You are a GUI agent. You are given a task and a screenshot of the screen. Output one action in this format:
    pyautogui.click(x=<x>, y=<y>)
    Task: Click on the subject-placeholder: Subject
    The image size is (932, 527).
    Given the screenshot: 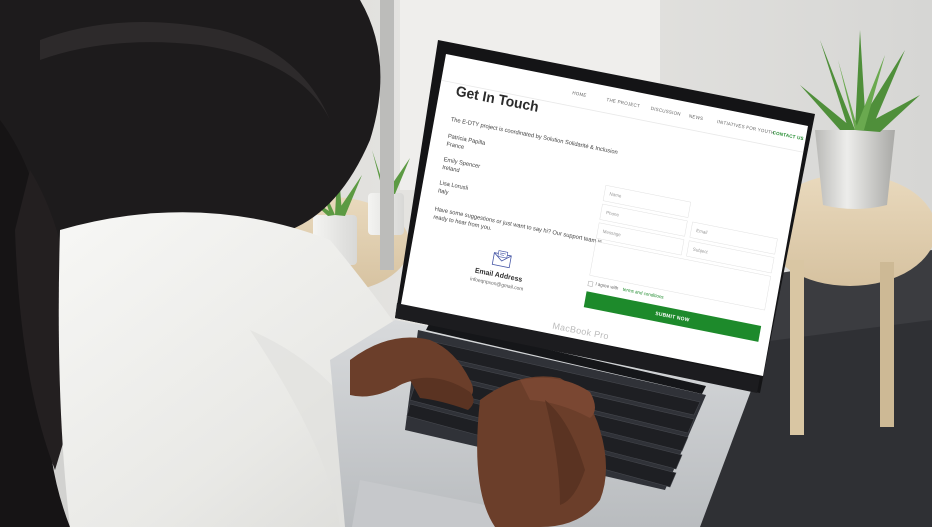 What is the action you would take?
    pyautogui.click(x=700, y=250)
    